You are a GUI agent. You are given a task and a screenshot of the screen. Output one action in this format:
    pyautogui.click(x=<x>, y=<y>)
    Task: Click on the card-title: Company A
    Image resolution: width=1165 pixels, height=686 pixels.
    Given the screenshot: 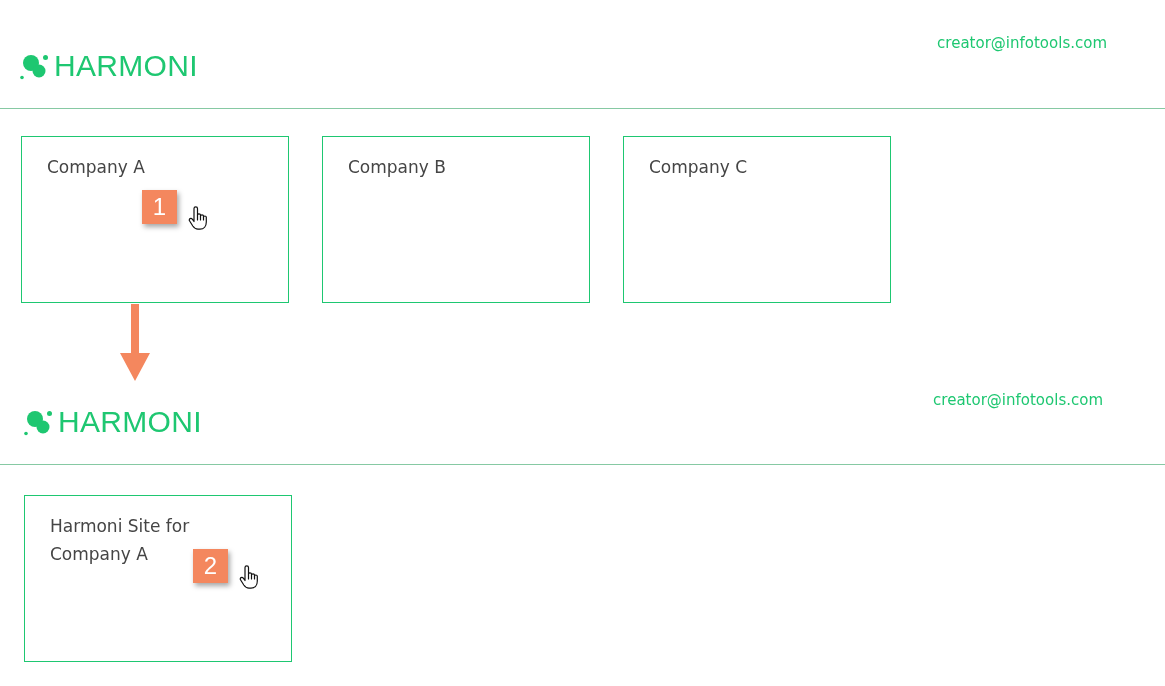 What is the action you would take?
    pyautogui.click(x=96, y=167)
    